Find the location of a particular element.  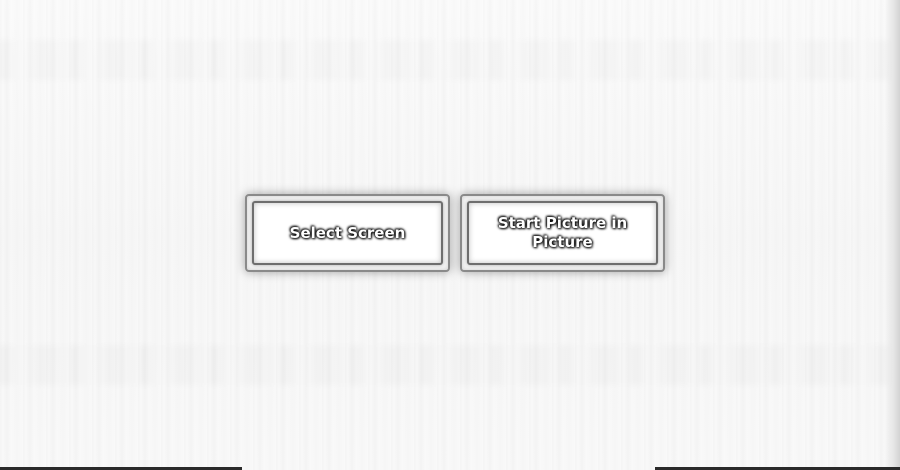

start-picture-in-picture-button: Start Picture in Picture is located at coordinates (562, 233).